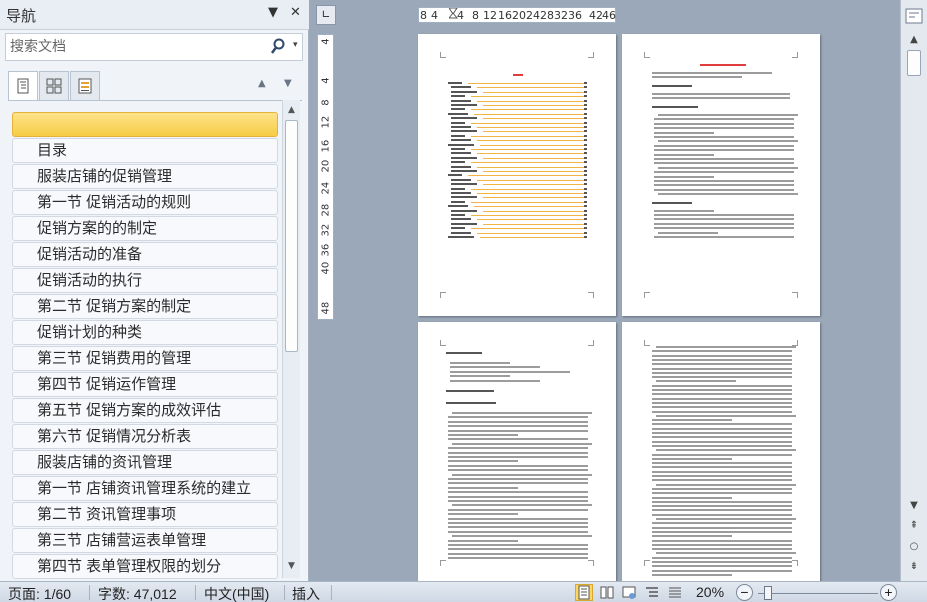 The image size is (927, 602). What do you see at coordinates (914, 566) in the screenshot?
I see `next-page-icon: ⇟` at bounding box center [914, 566].